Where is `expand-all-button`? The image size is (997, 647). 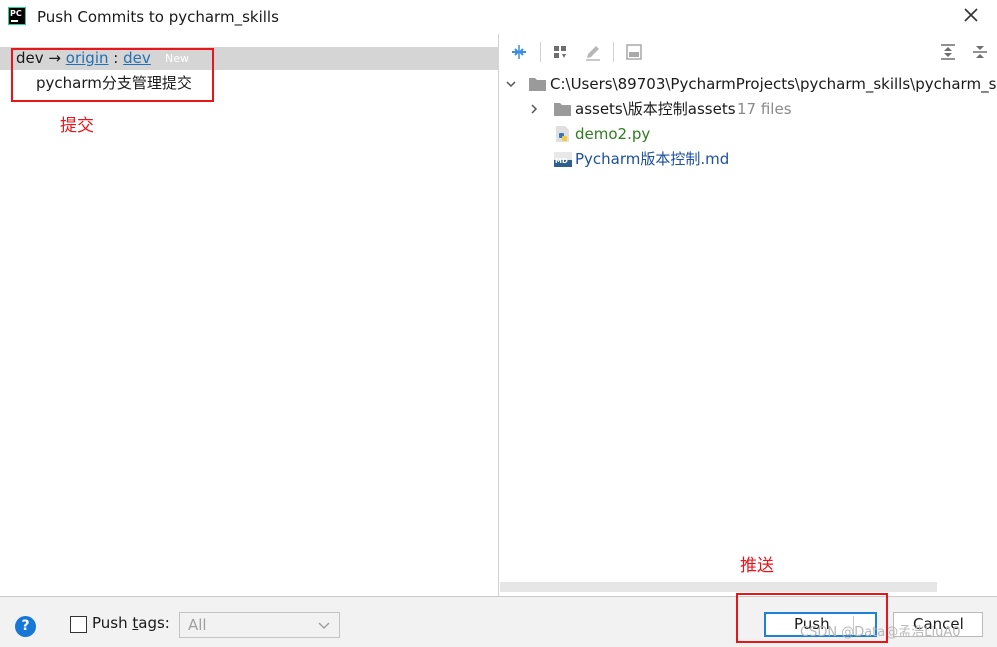 expand-all-button is located at coordinates (948, 52).